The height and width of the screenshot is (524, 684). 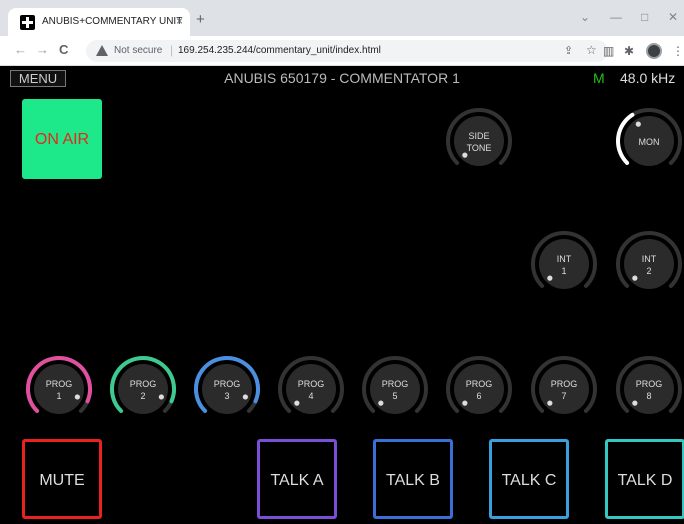 I want to click on talk-c-label: TALK C, so click(x=529, y=480).